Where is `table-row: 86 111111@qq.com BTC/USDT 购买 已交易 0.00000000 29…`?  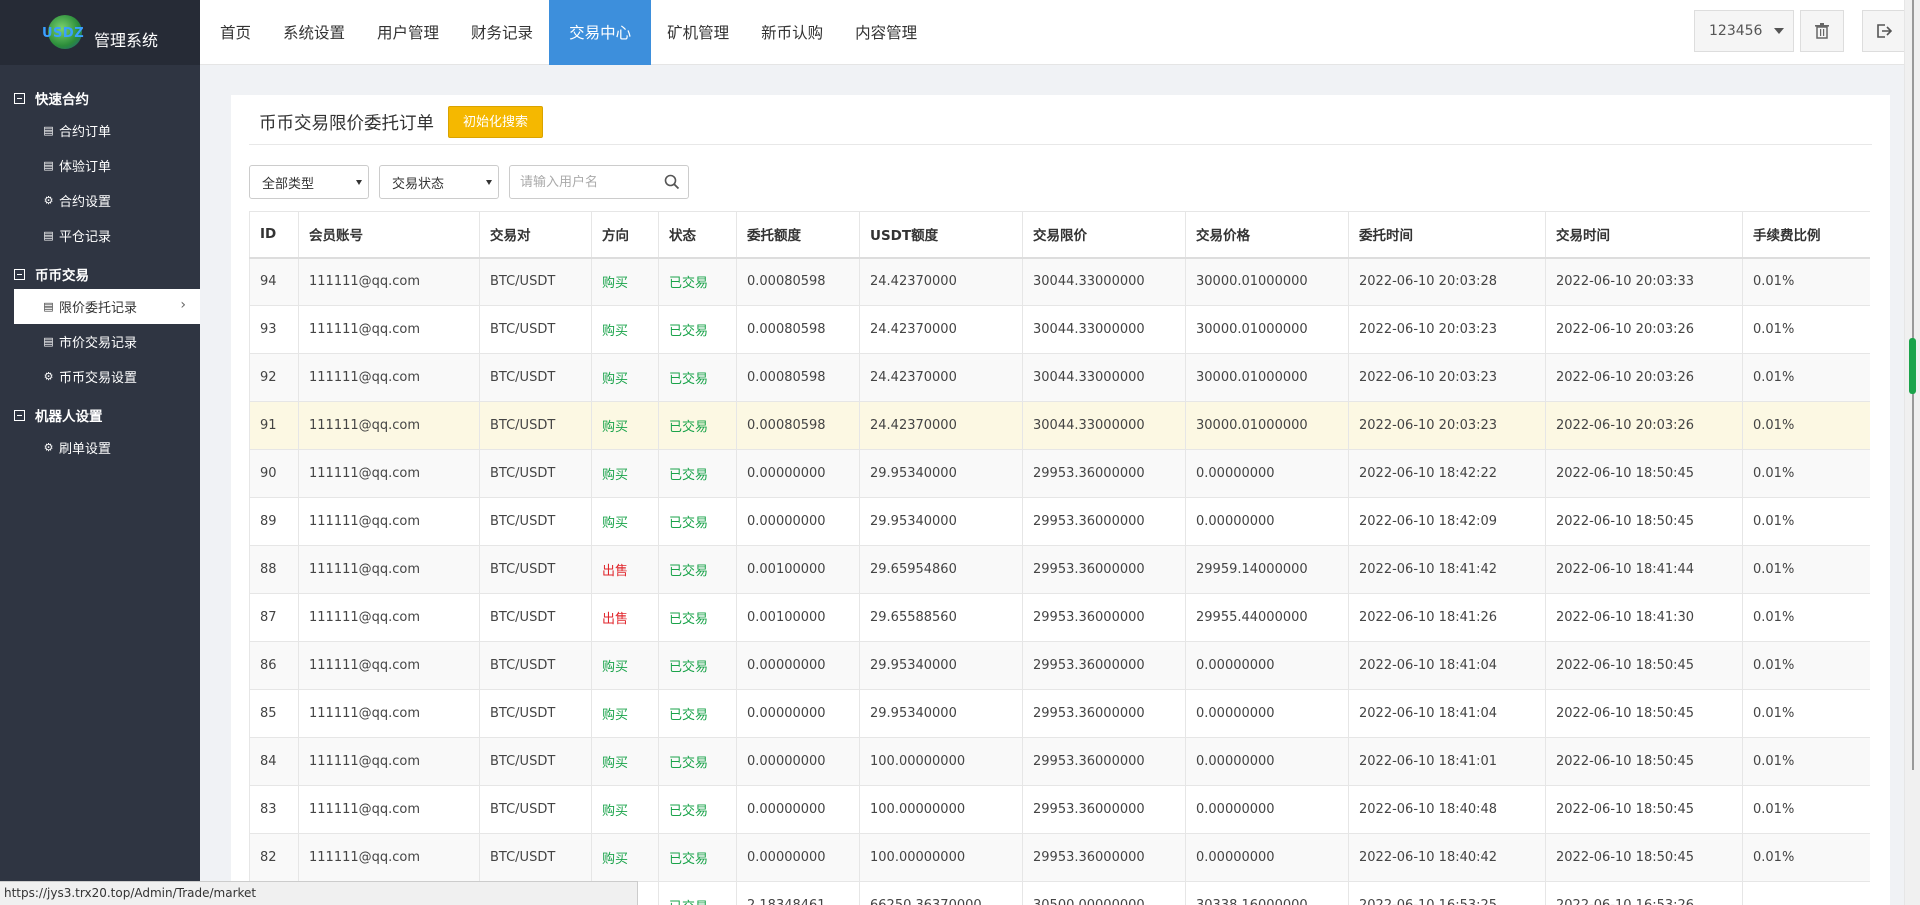 table-row: 86 111111@qq.com BTC/USDT 购买 已交易 0.00000000 29… is located at coordinates (1059, 665).